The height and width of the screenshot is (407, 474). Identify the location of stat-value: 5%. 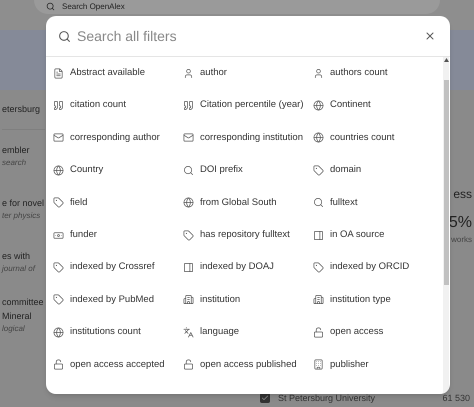
(460, 223).